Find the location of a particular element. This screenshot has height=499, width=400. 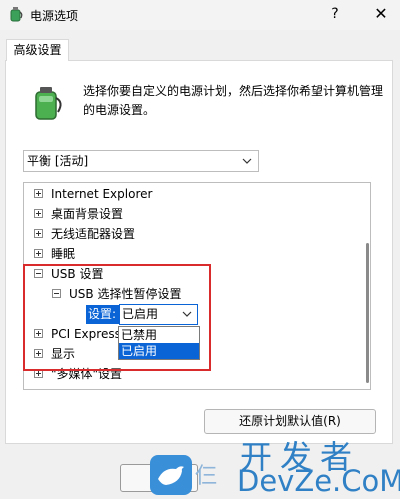

battery-plan-icon is located at coordinates (48, 103).